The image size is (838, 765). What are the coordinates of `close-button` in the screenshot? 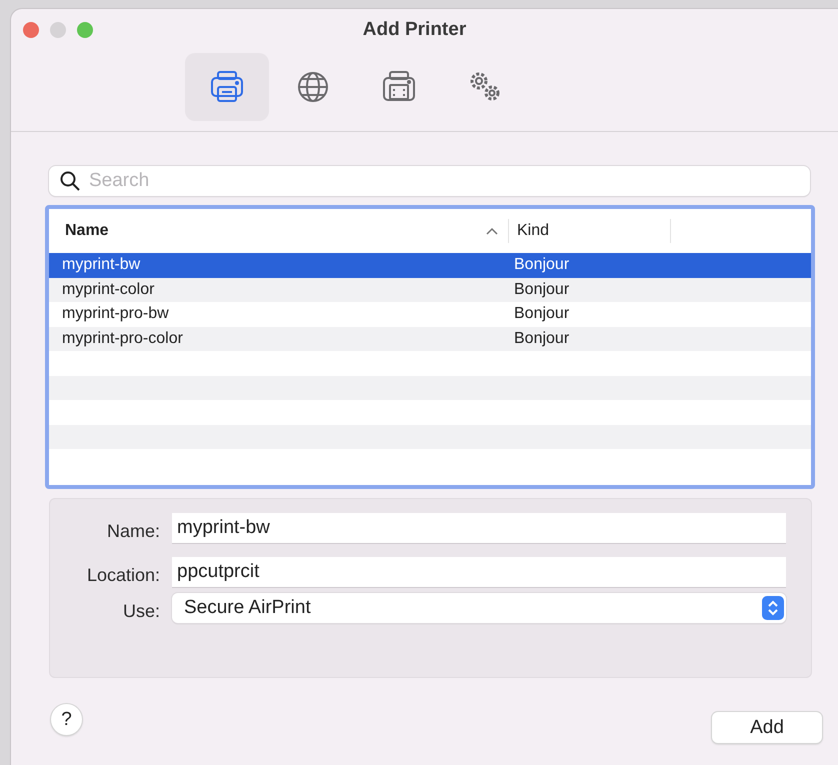 It's located at (31, 30).